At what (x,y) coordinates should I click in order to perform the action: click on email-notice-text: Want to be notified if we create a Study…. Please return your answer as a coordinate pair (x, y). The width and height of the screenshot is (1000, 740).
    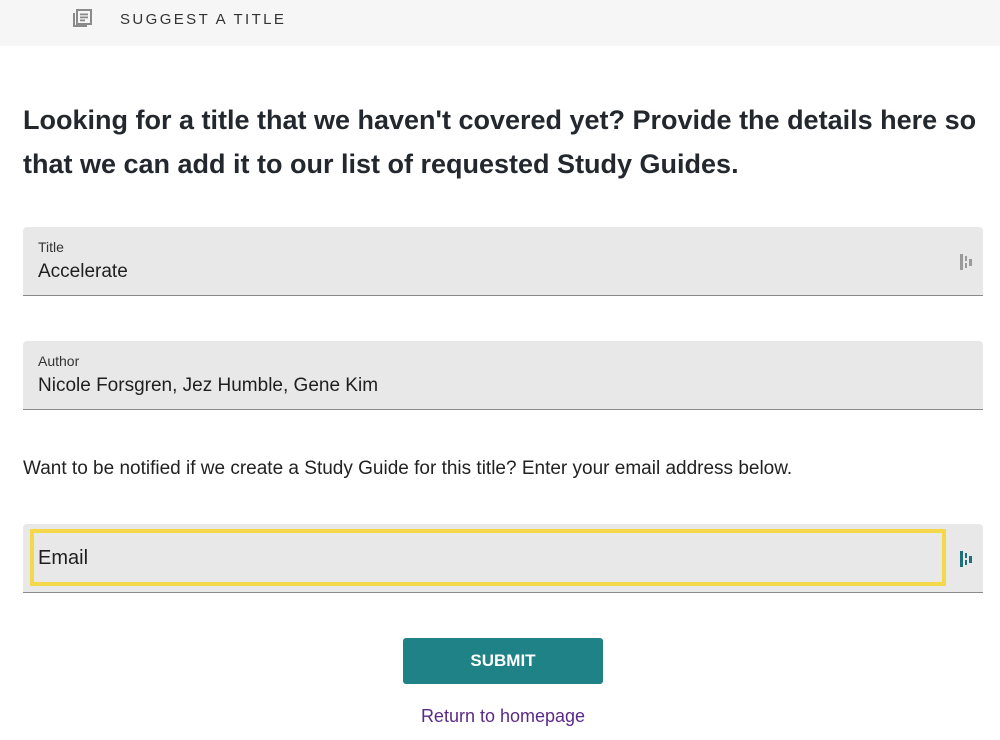
    Looking at the image, I should click on (408, 468).